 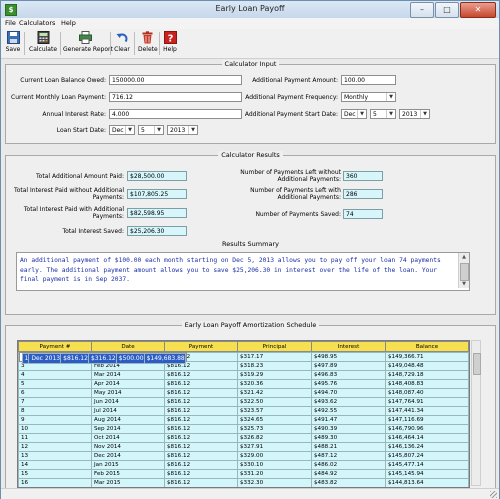 What do you see at coordinates (128, 438) in the screenshot?
I see `table-cell: Oct 2014` at bounding box center [128, 438].